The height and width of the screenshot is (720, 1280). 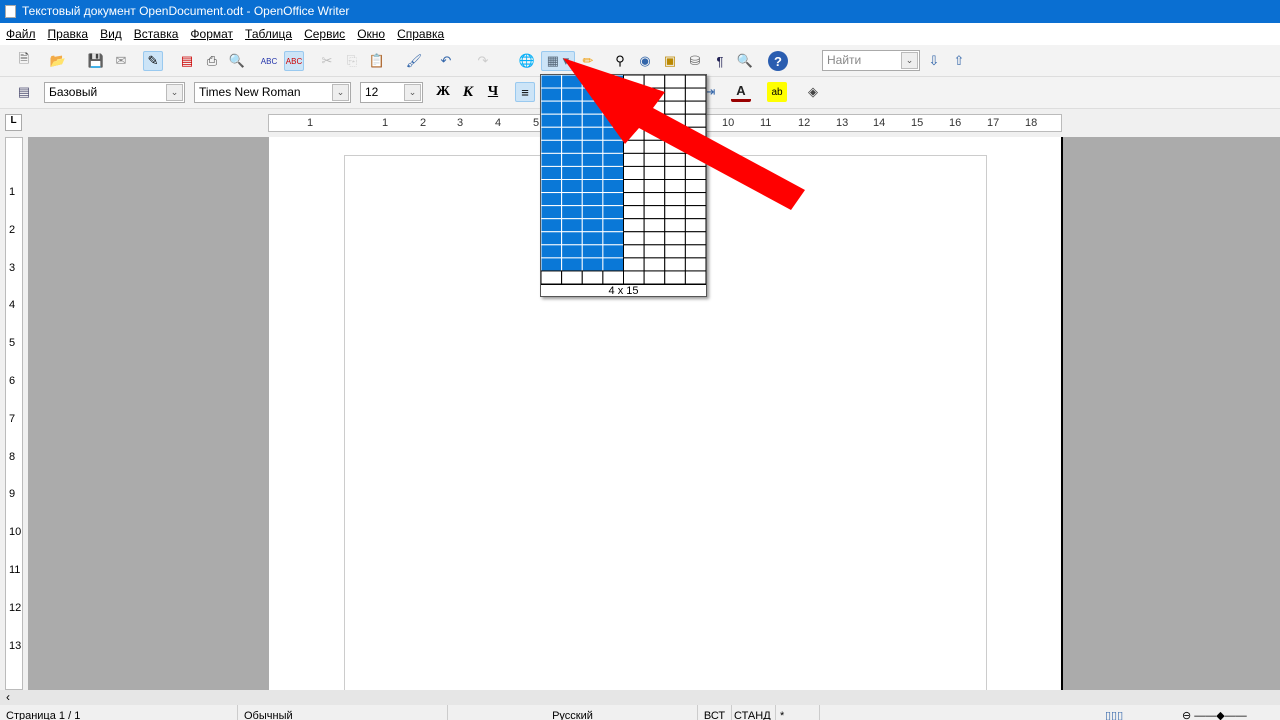 I want to click on menu-insert: Вставка, so click(x=156, y=34).